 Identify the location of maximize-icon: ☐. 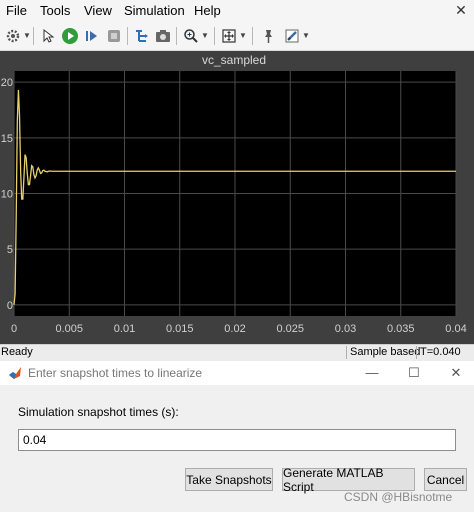
(414, 373).